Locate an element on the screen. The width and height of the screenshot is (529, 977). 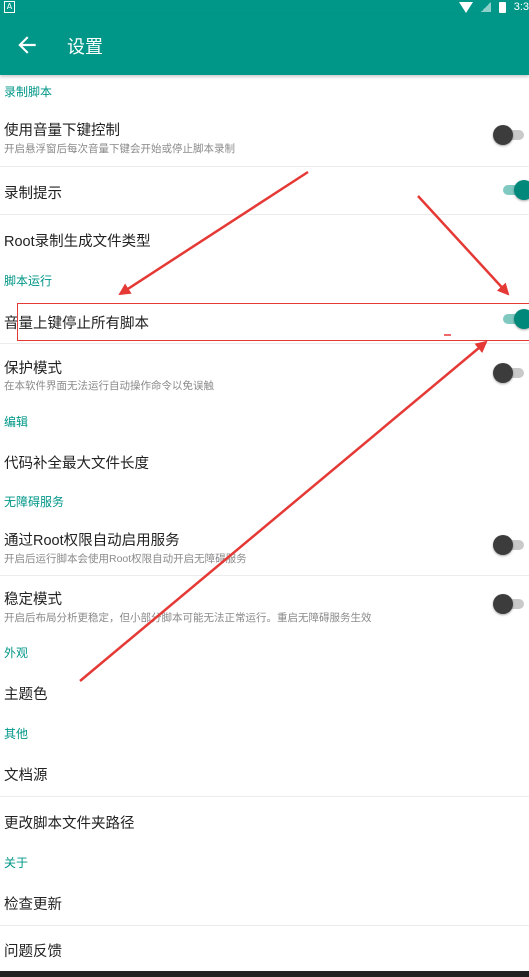
annotation-highlight-box is located at coordinates (273, 322).